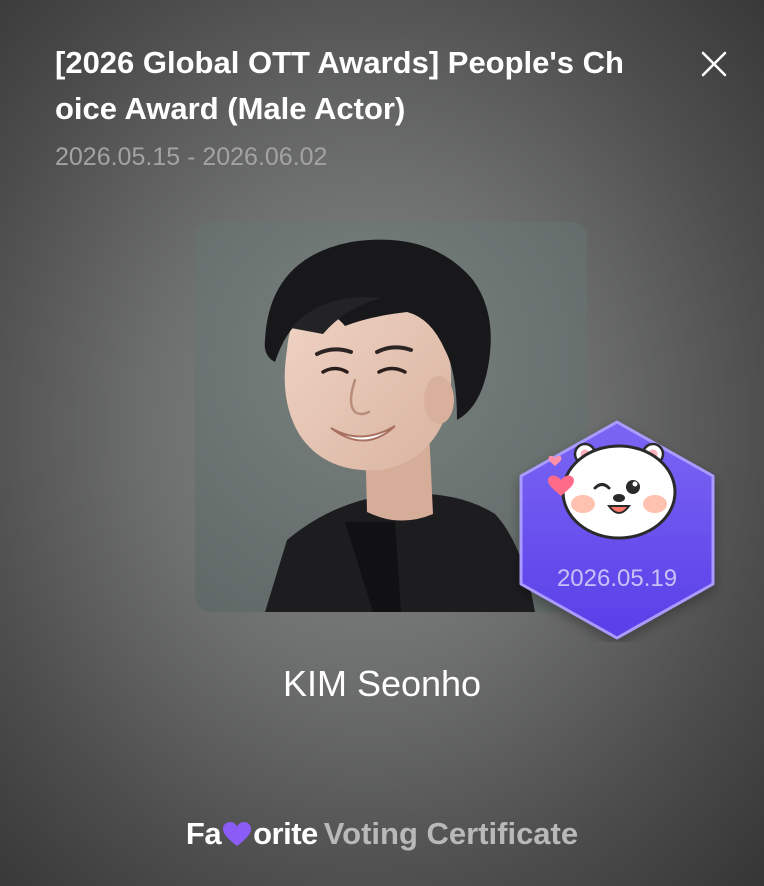 The image size is (764, 886). I want to click on heart-icon, so click(237, 834).